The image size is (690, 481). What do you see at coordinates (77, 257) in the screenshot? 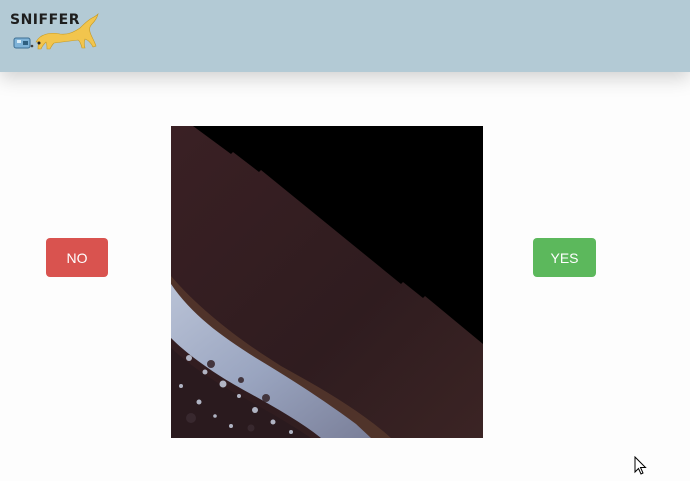
I see `no-button: NO` at bounding box center [77, 257].